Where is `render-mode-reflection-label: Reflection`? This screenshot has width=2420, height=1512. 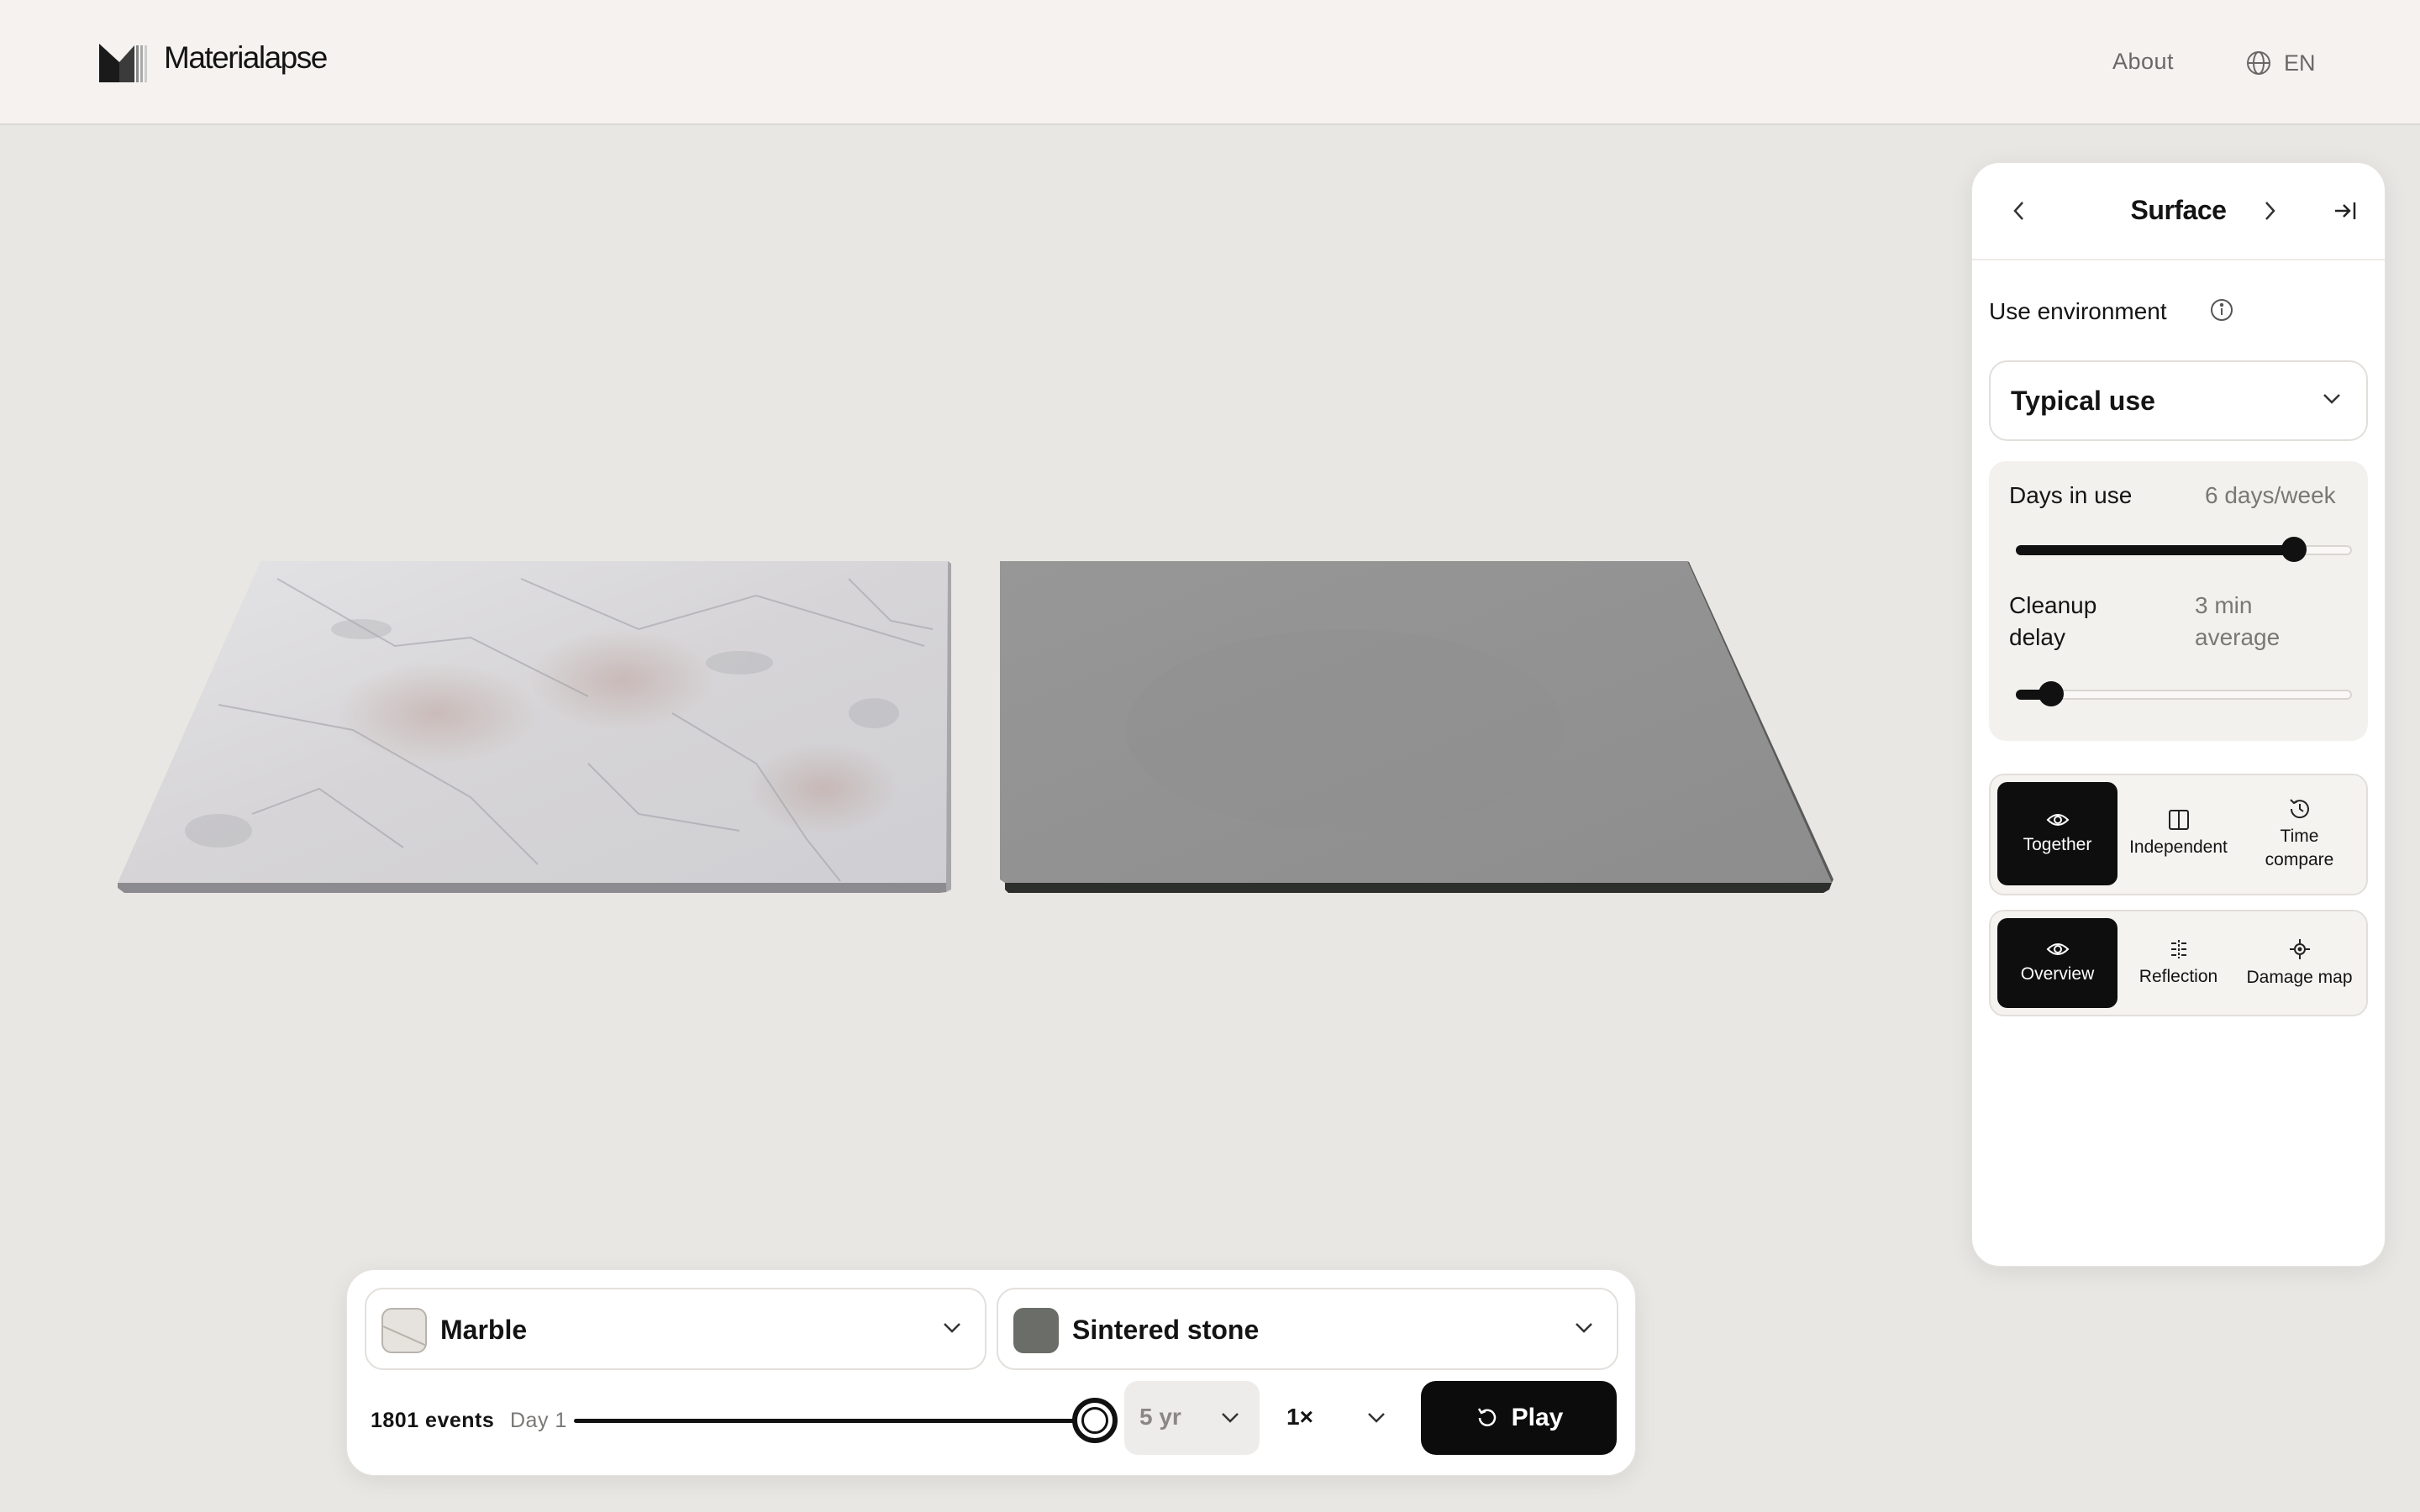
render-mode-reflection-label: Reflection is located at coordinates (2178, 976).